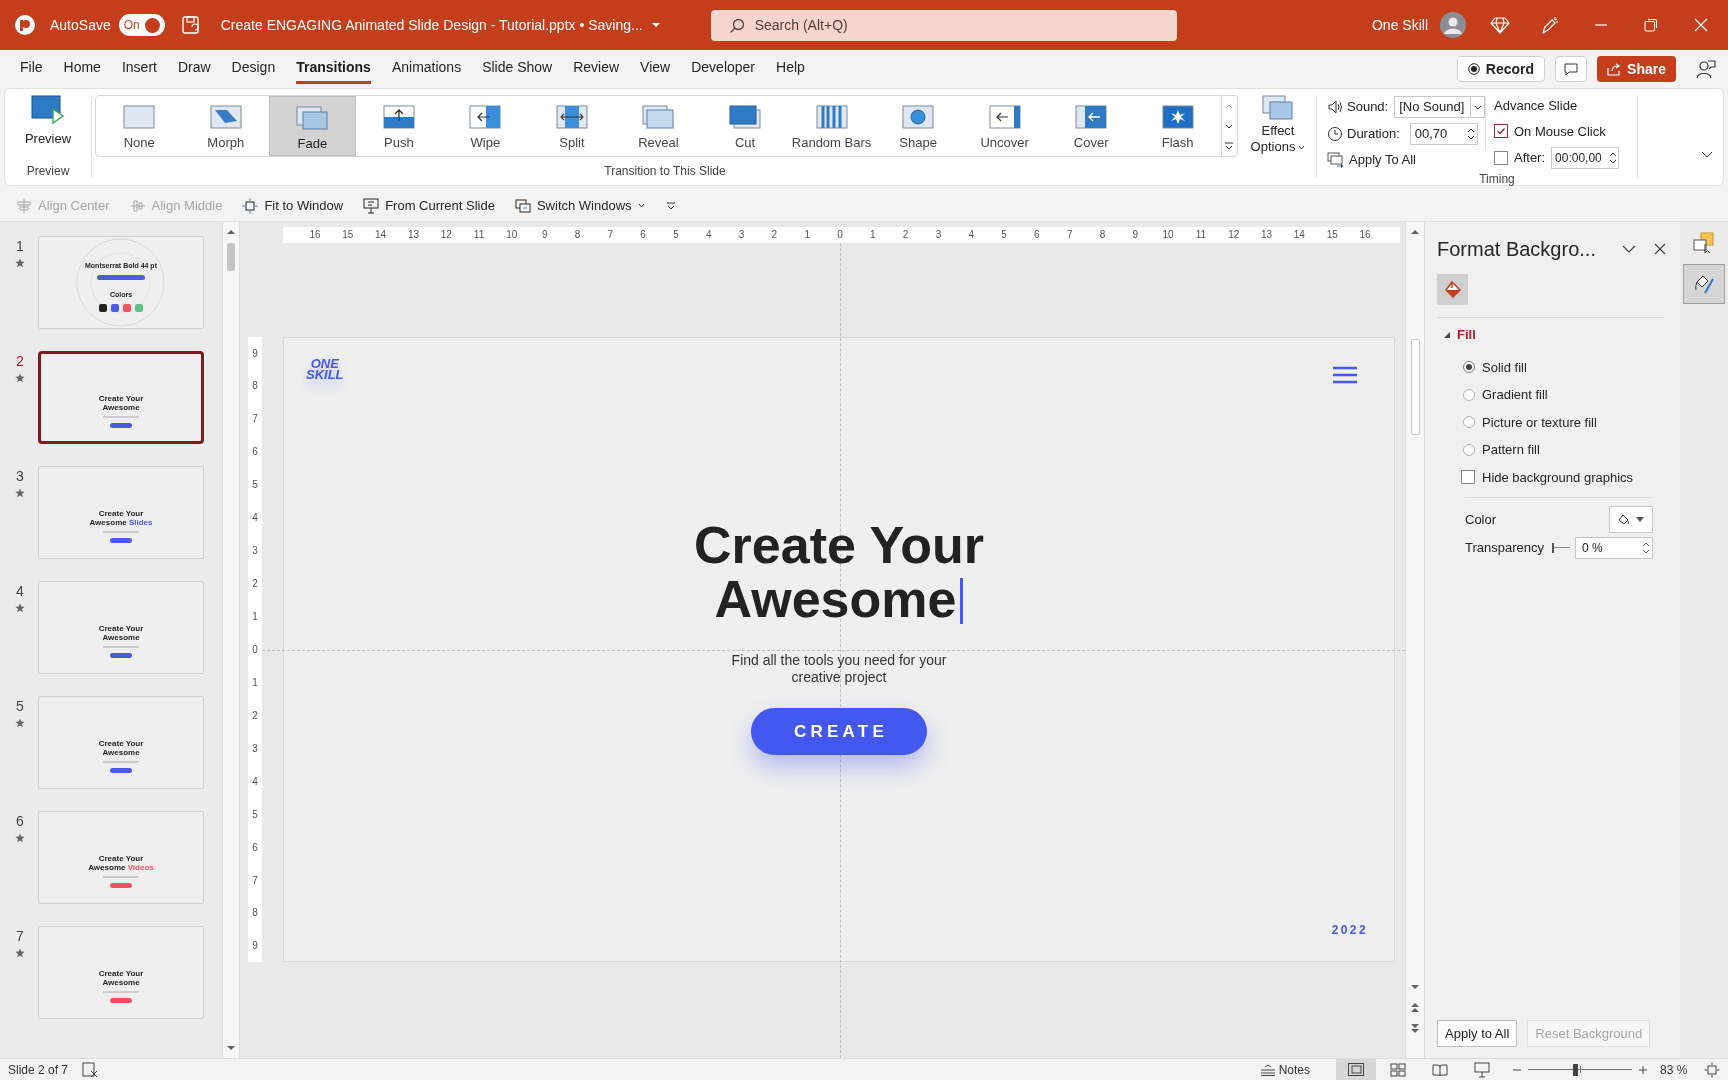  What do you see at coordinates (31, 69) in the screenshot?
I see `ribbon-tab: File` at bounding box center [31, 69].